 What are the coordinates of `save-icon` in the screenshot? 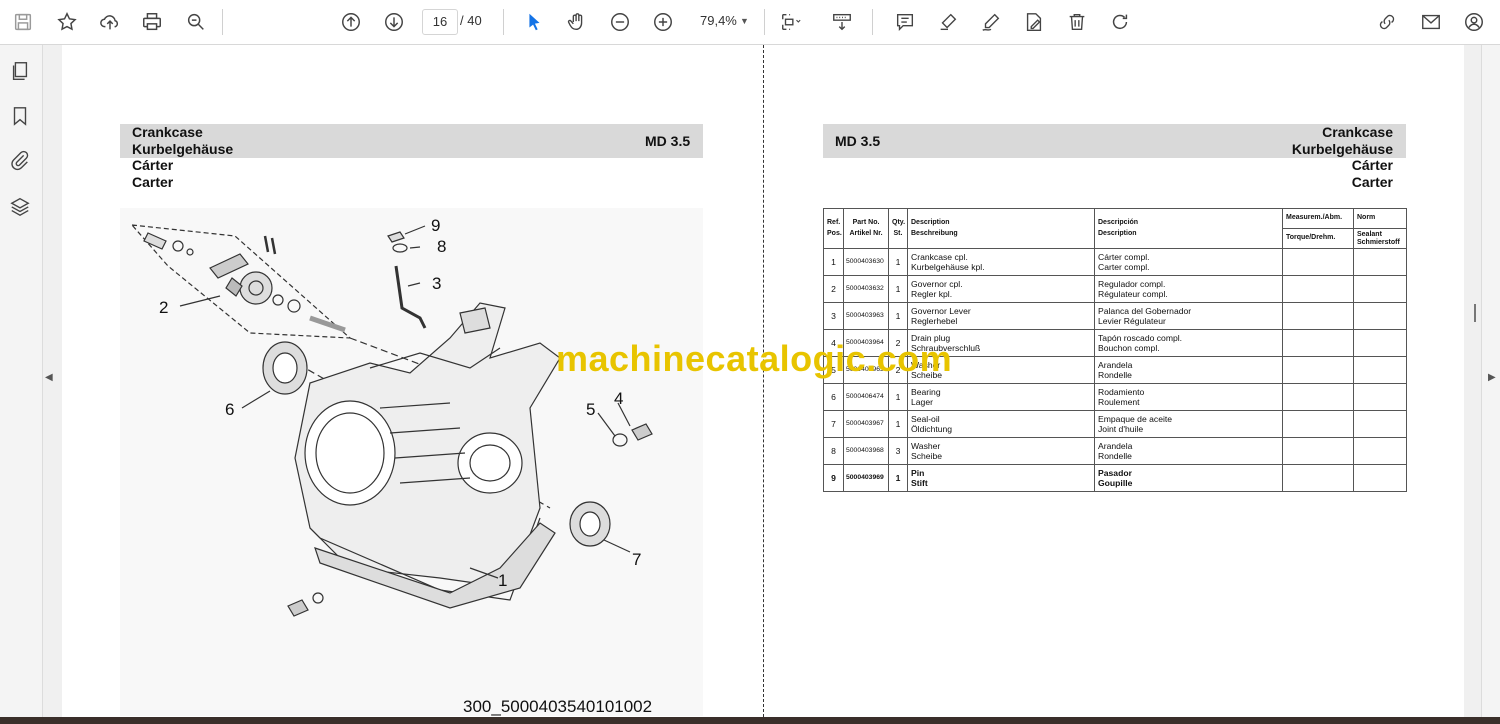 It's located at (23, 22).